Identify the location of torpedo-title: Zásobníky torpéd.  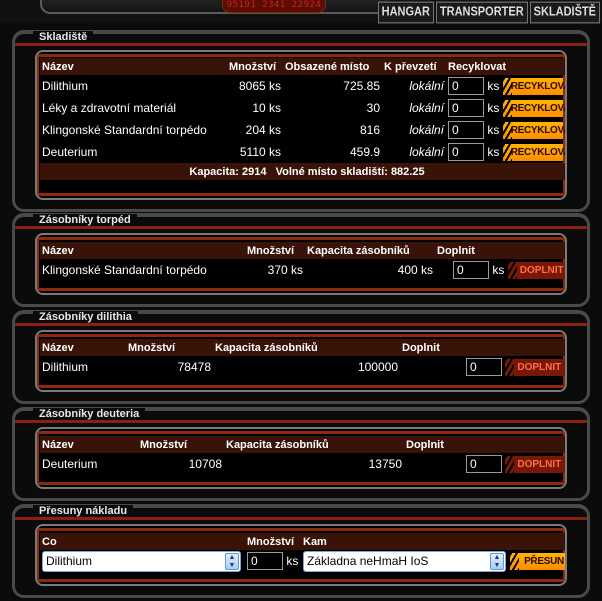
(85, 220).